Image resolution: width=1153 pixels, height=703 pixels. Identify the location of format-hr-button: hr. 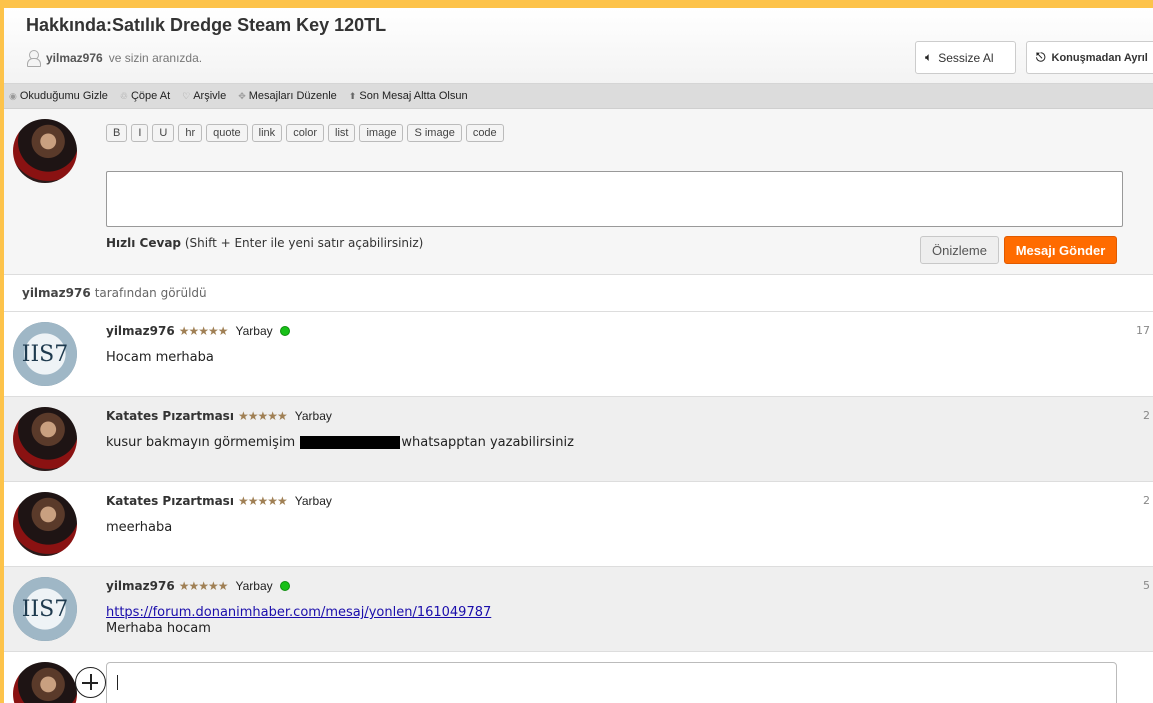
(190, 133).